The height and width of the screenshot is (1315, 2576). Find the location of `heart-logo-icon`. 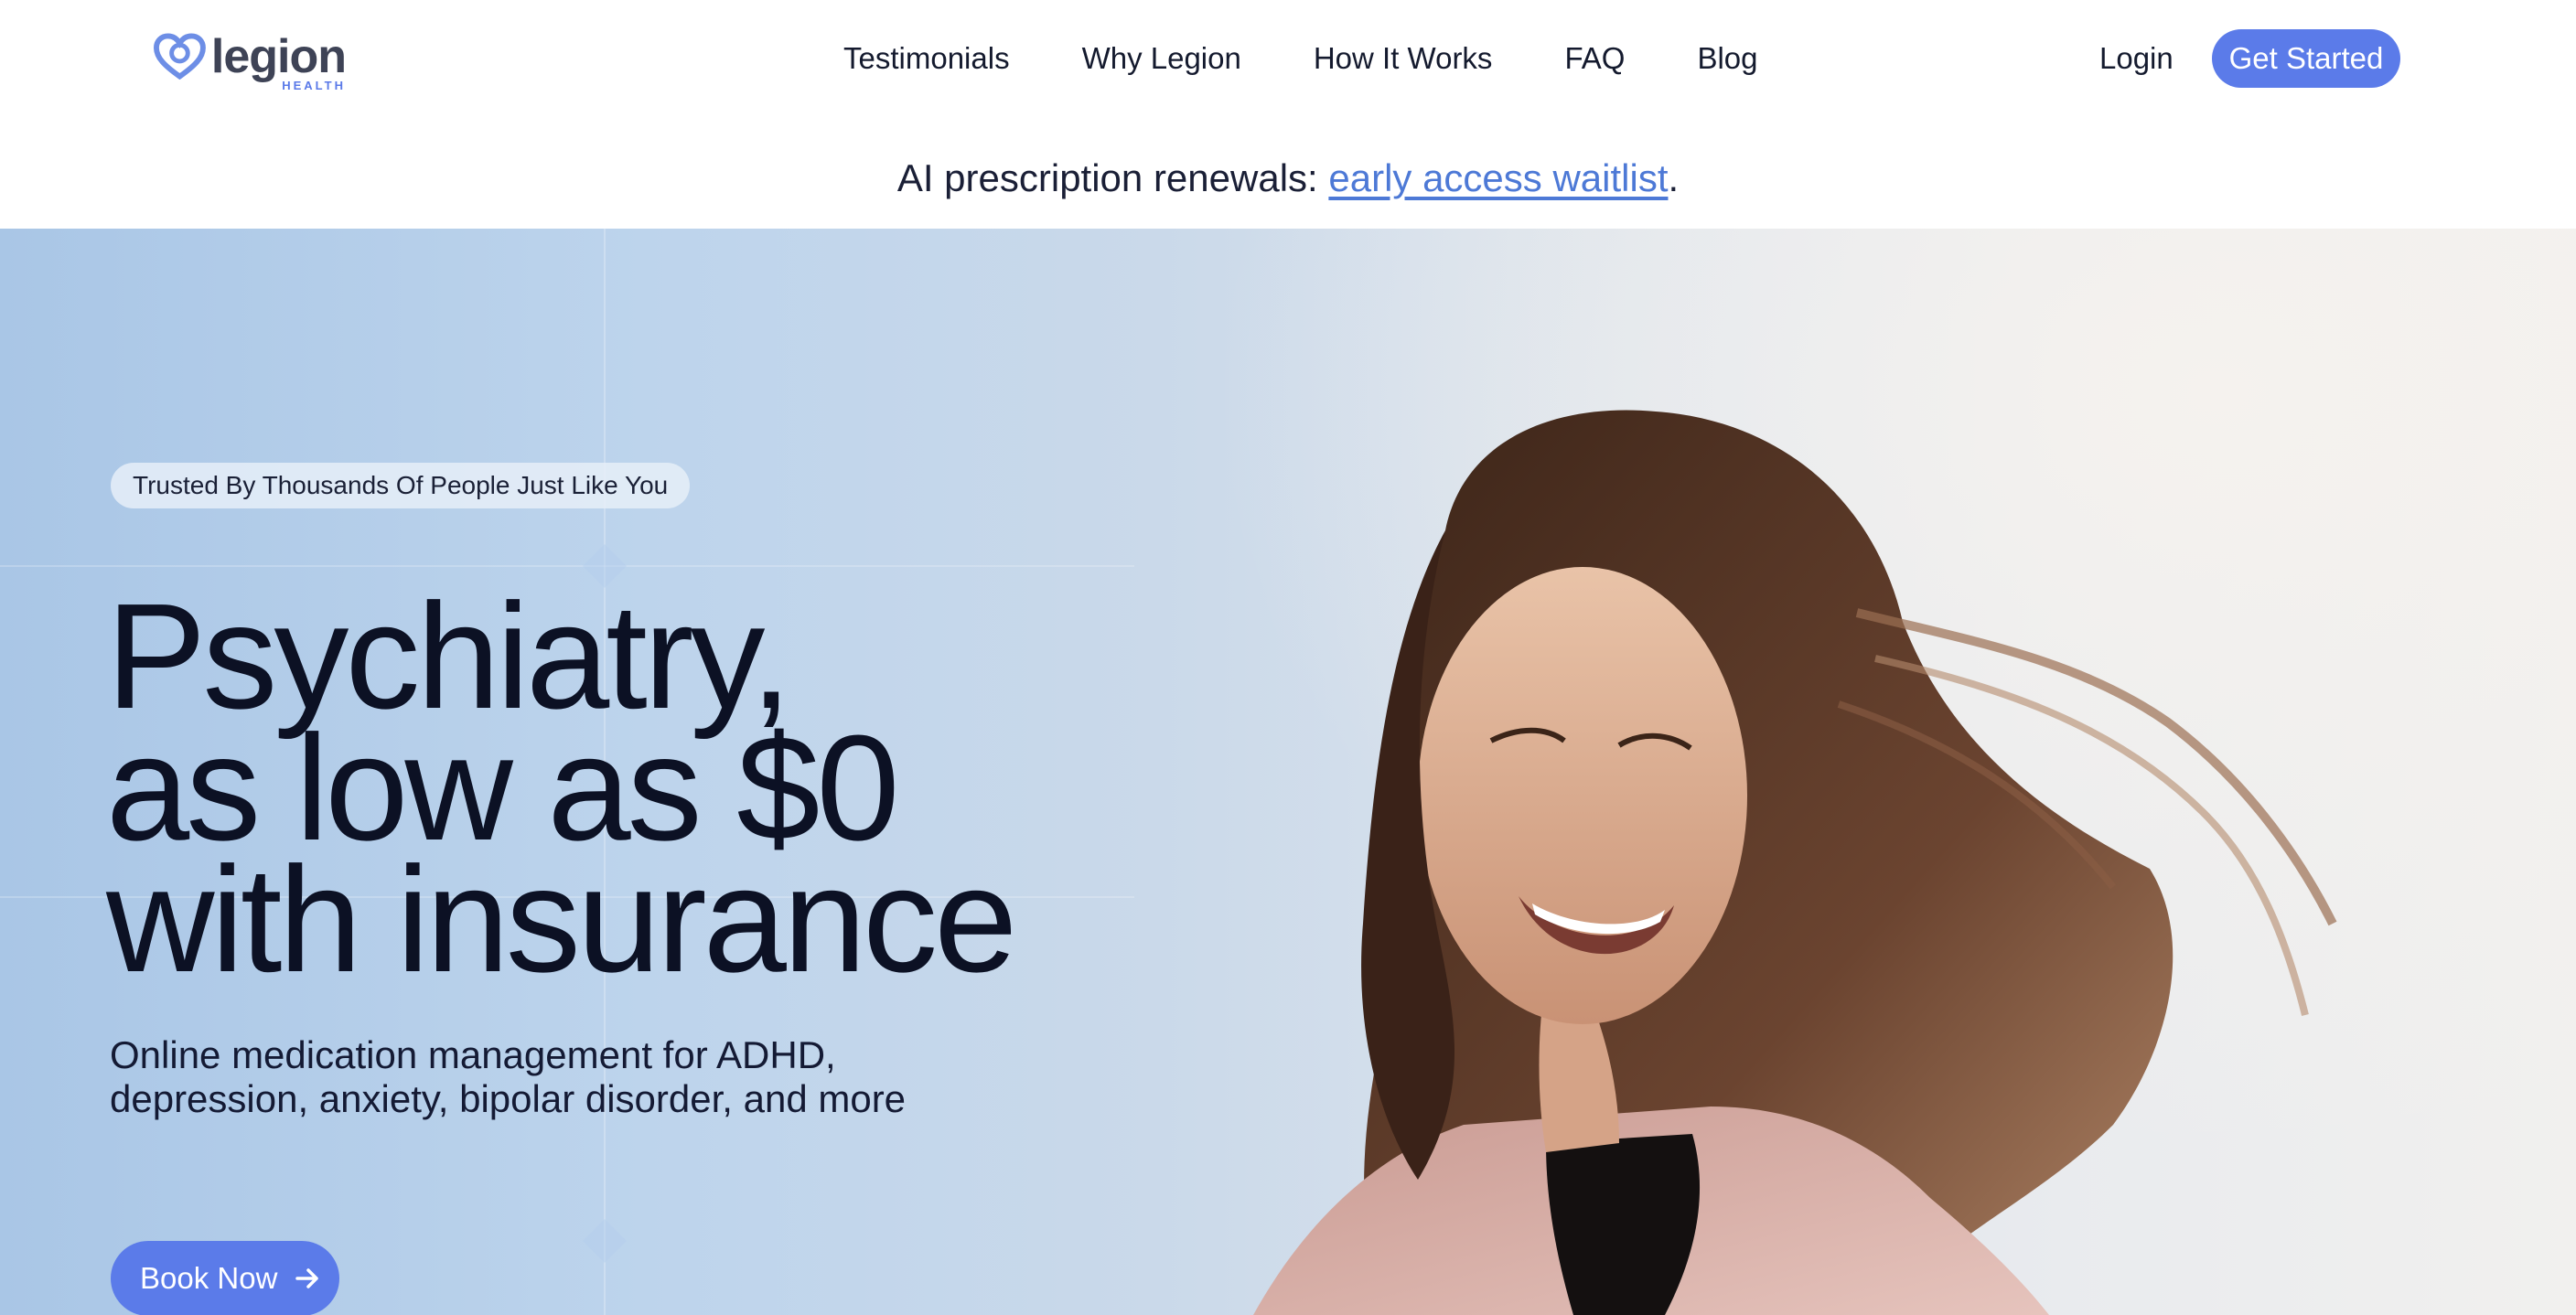

heart-logo-icon is located at coordinates (180, 56).